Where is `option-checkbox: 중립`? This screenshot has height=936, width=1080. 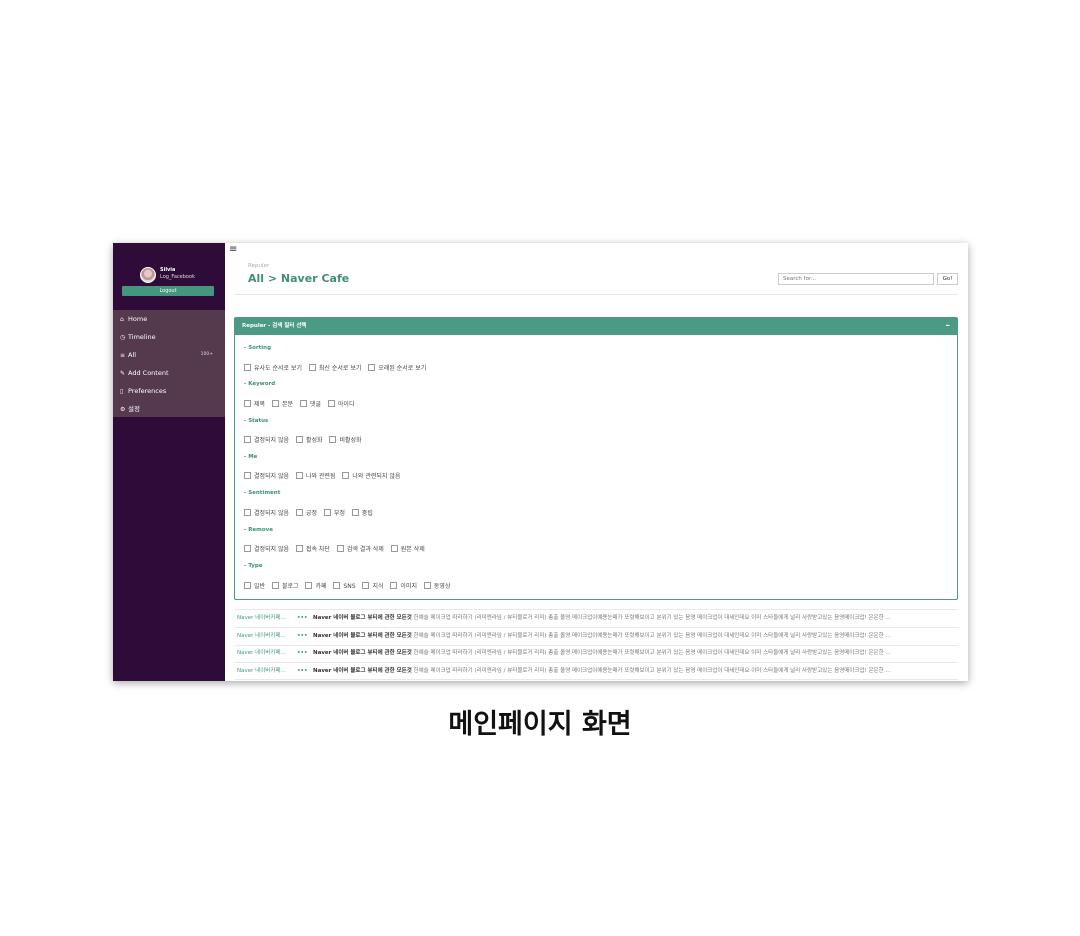 option-checkbox: 중립 is located at coordinates (362, 512).